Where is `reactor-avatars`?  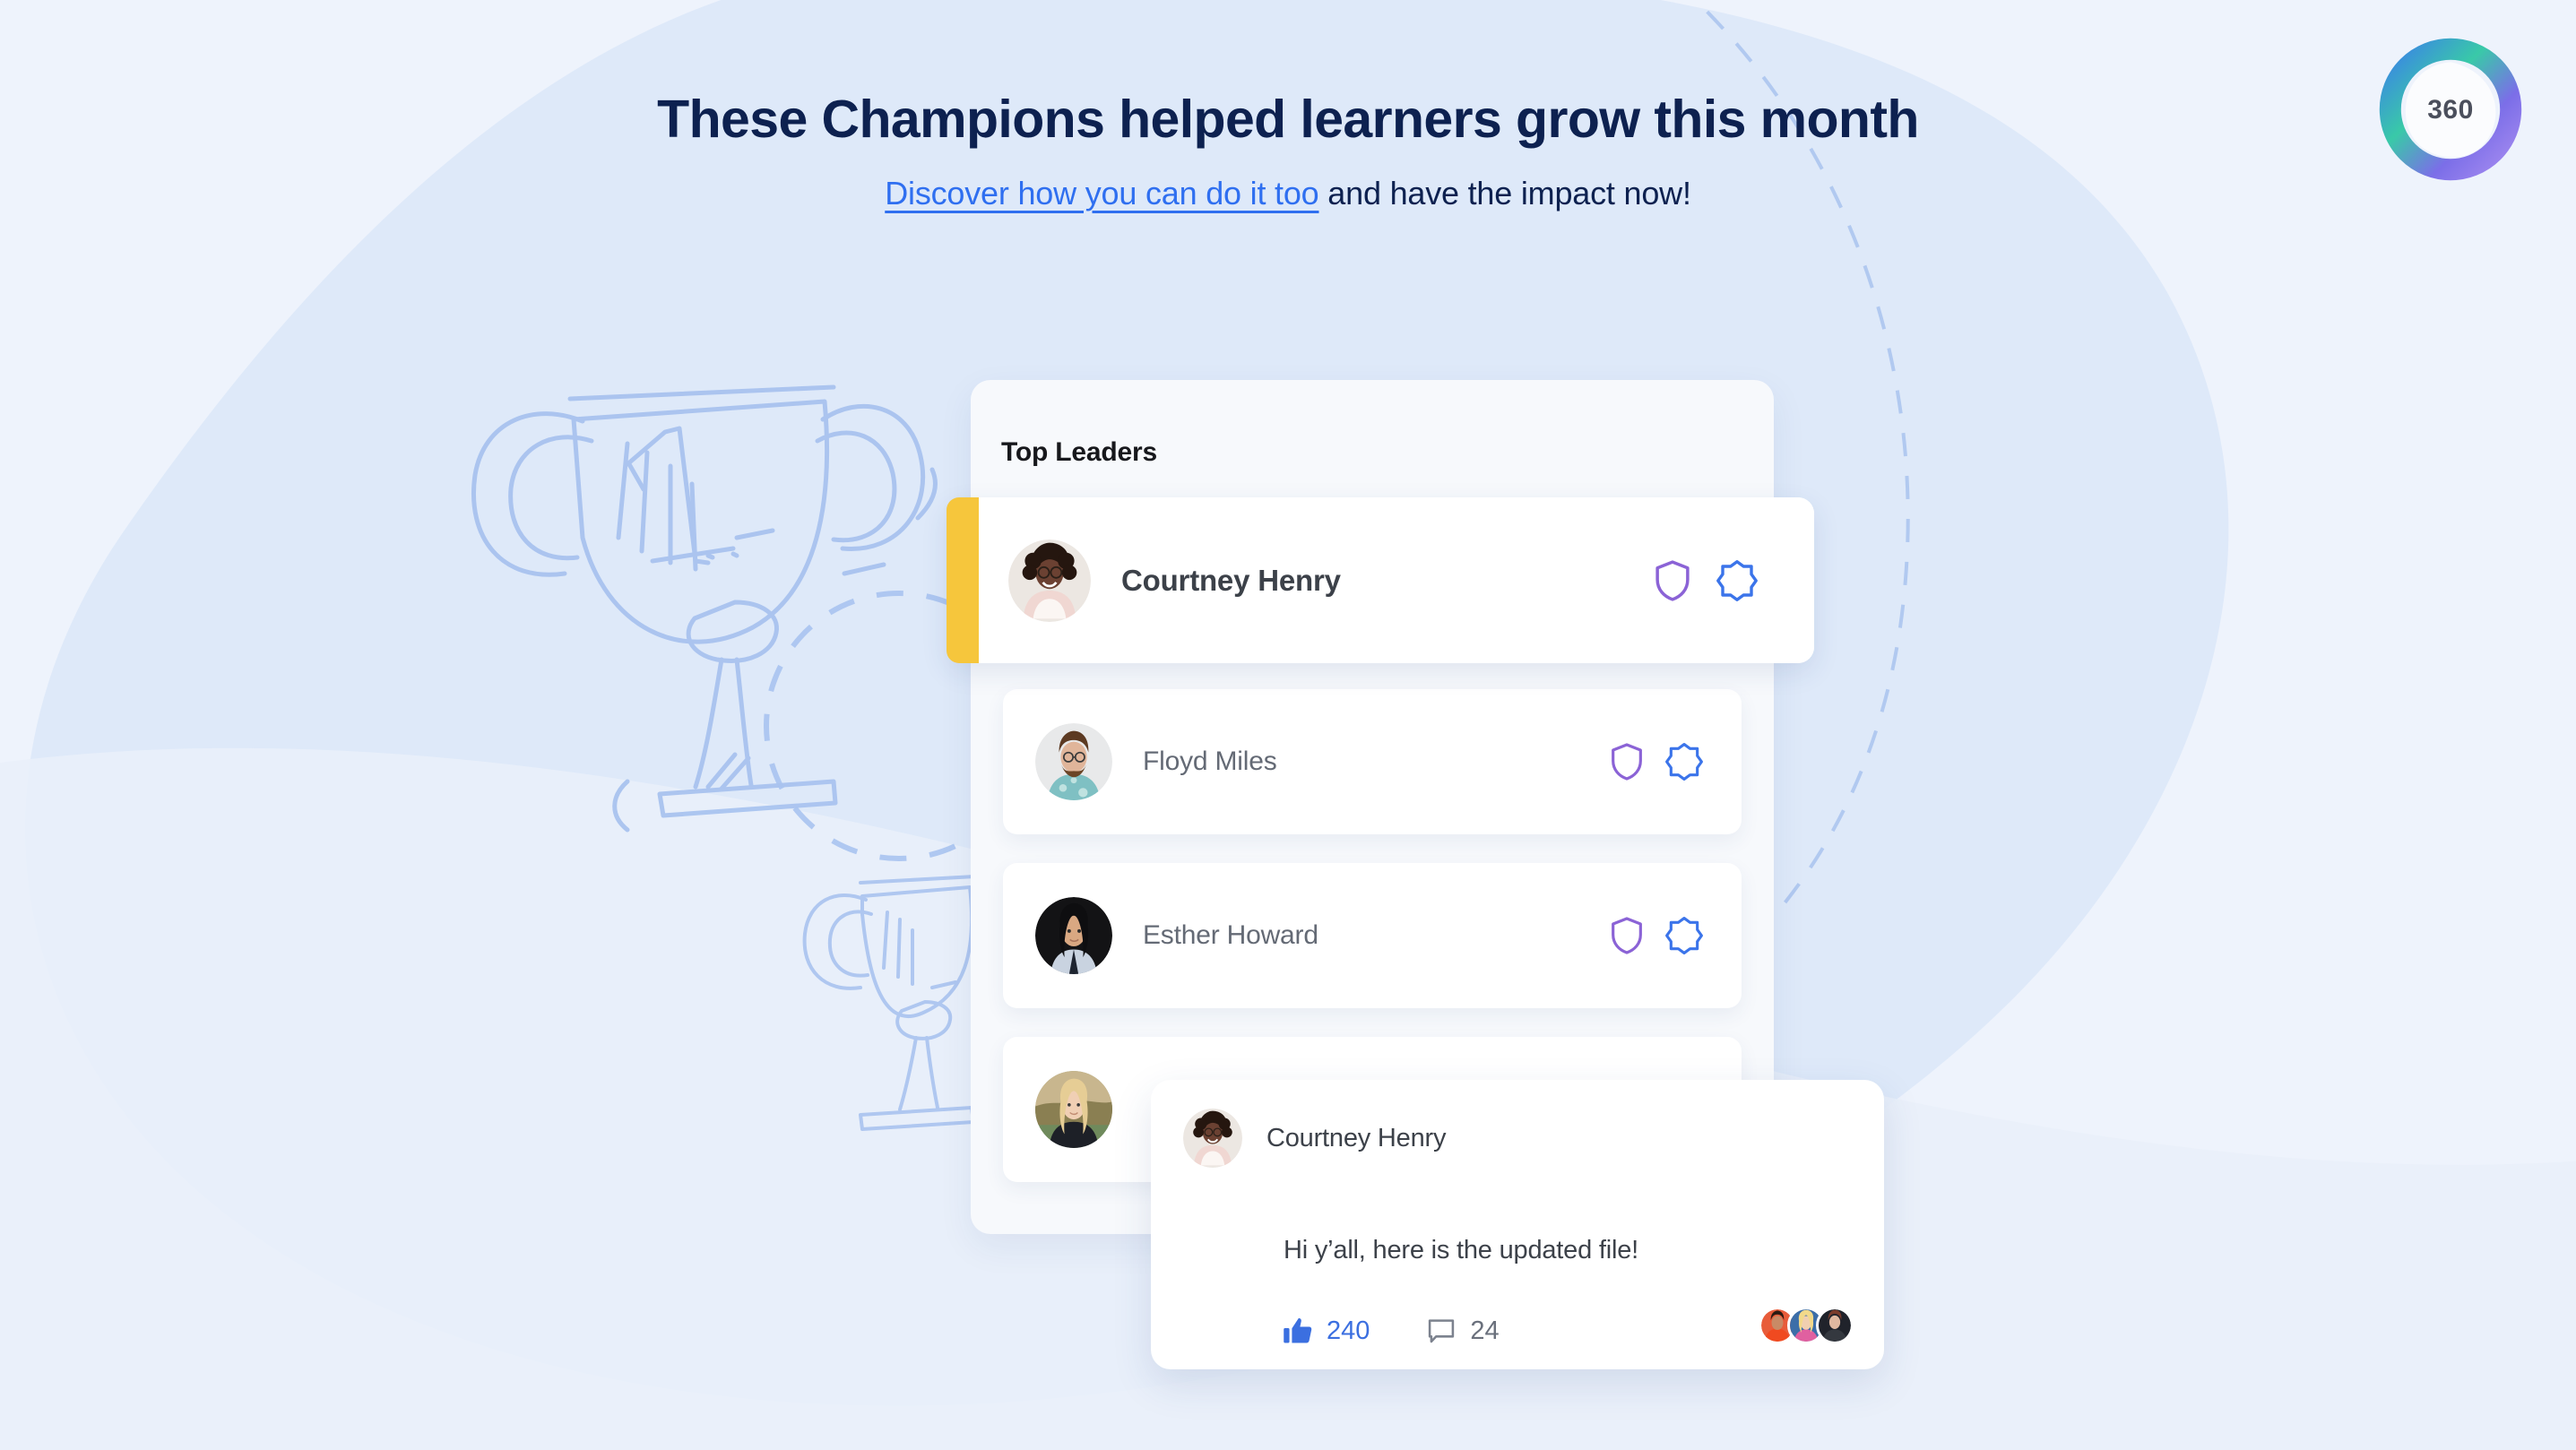
reactor-avatars is located at coordinates (1806, 1325).